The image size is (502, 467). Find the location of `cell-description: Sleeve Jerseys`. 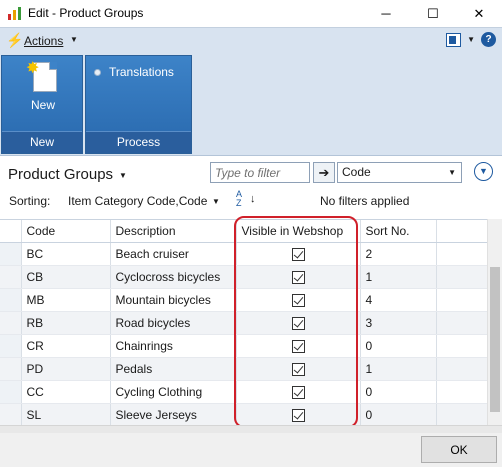

cell-description: Sleeve Jerseys is located at coordinates (173, 414).